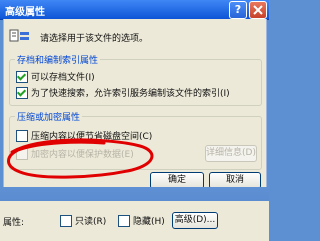 The width and height of the screenshot is (320, 241). Describe the element at coordinates (14, 223) in the screenshot. I see `attributes-label: 属性:` at that location.